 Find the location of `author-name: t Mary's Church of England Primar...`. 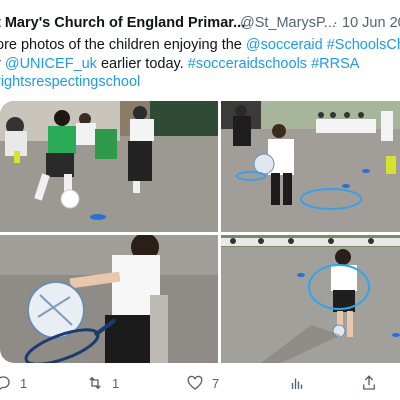

author-name: t Mary's Church of England Primar... is located at coordinates (122, 23).